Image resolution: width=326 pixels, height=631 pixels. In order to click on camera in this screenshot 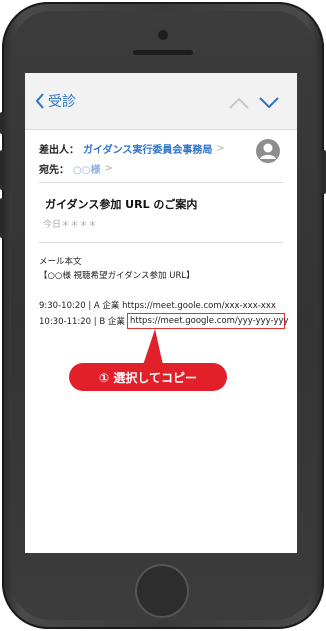, I will do `click(163, 35)`.